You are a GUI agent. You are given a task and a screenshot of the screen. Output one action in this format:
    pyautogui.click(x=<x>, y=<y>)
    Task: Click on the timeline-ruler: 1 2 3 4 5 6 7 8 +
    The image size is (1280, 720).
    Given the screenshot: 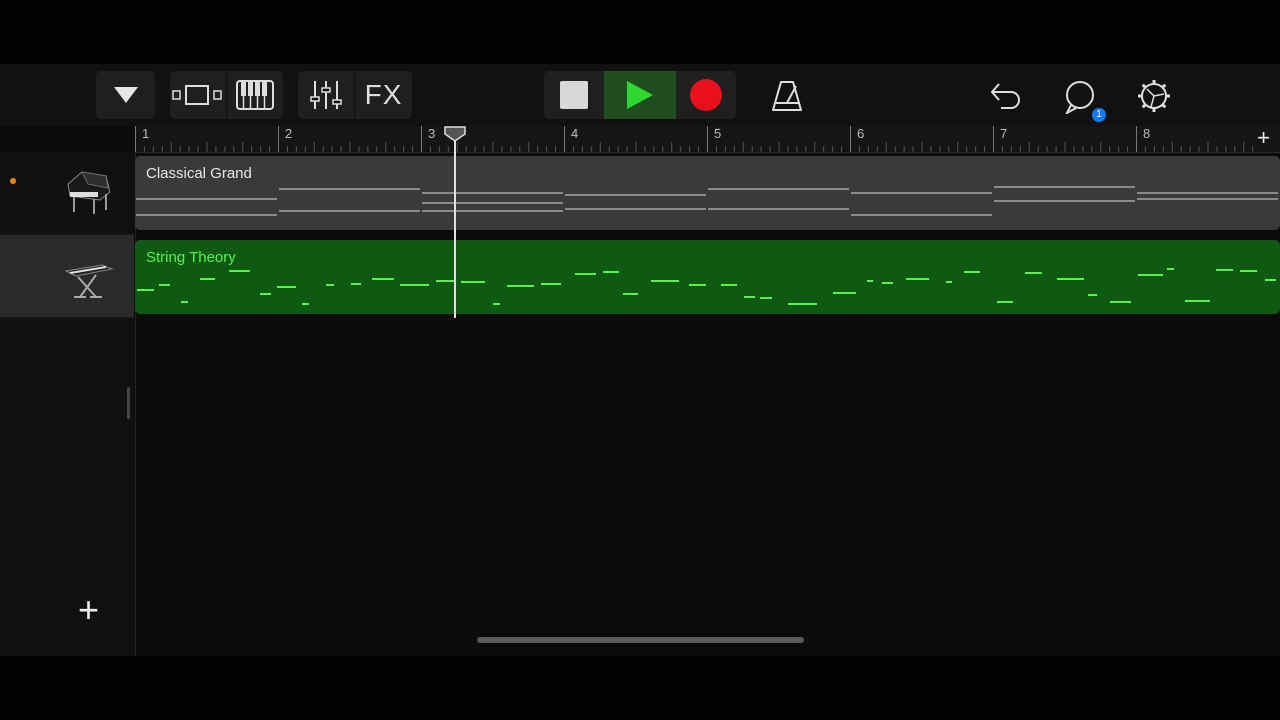 What is the action you would take?
    pyautogui.click(x=707, y=139)
    